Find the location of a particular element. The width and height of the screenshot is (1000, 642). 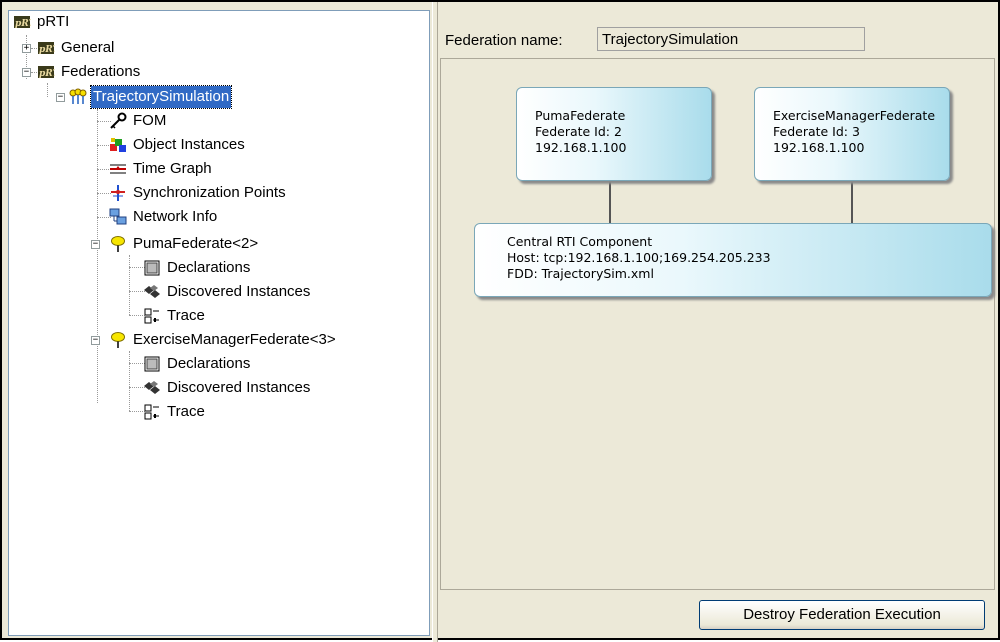

time-graph-icon is located at coordinates (118, 169).